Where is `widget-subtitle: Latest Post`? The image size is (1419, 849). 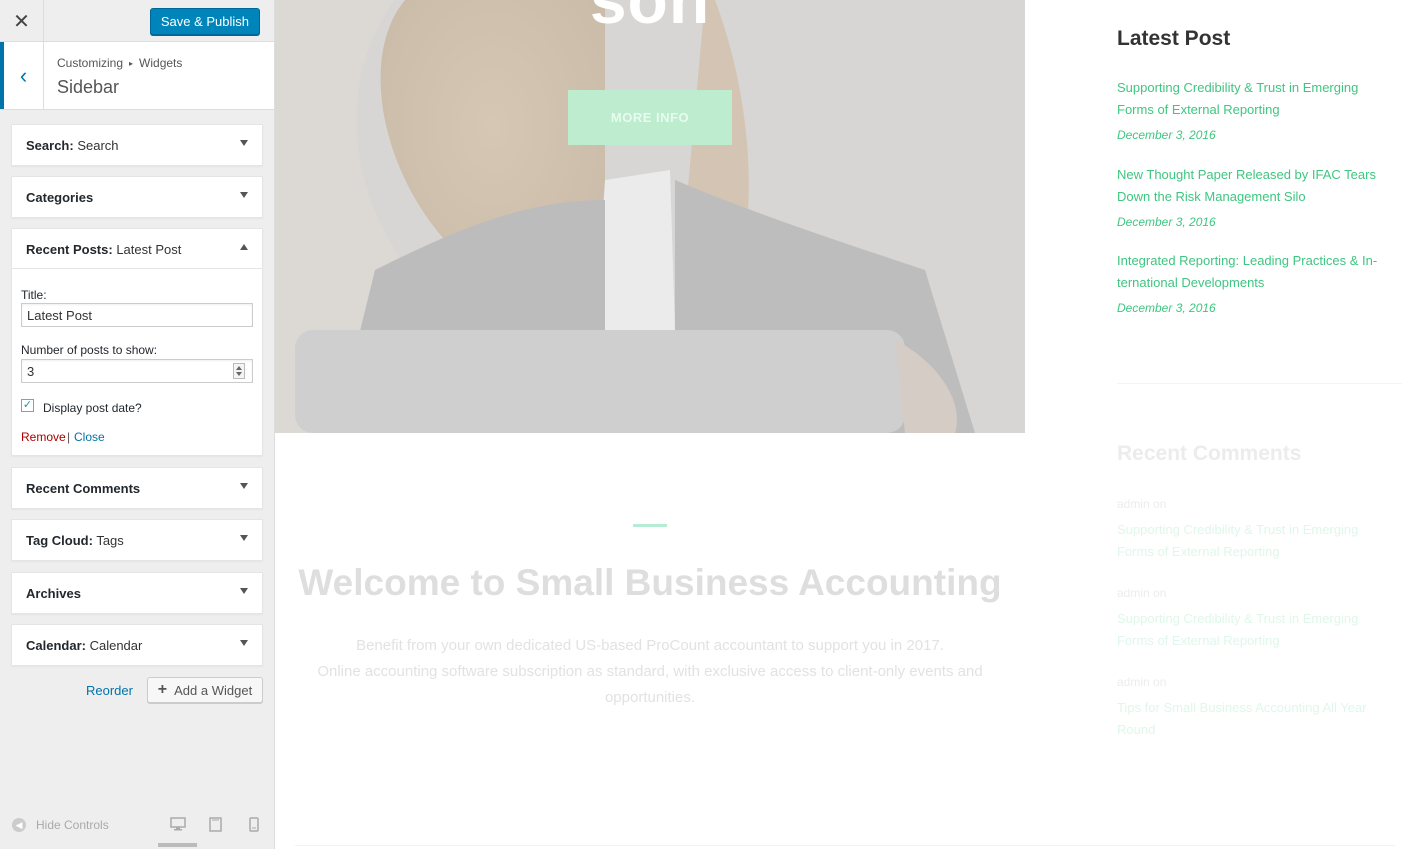
widget-subtitle: Latest Post is located at coordinates (149, 249).